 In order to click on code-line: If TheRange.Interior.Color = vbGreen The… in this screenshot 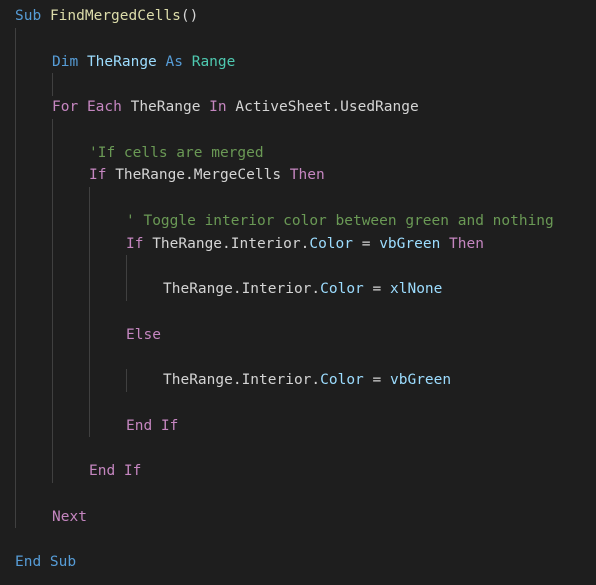, I will do `click(305, 244)`.